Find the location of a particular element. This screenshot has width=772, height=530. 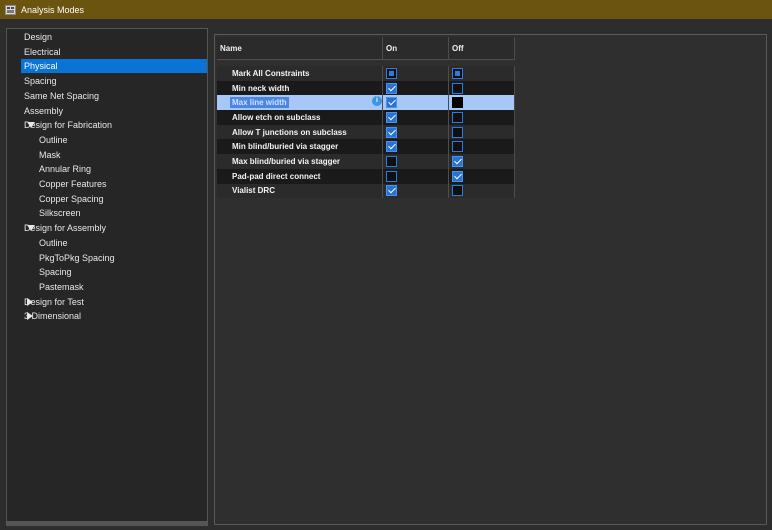

sidebar-item: Design for Fabrication is located at coordinates (68, 125).